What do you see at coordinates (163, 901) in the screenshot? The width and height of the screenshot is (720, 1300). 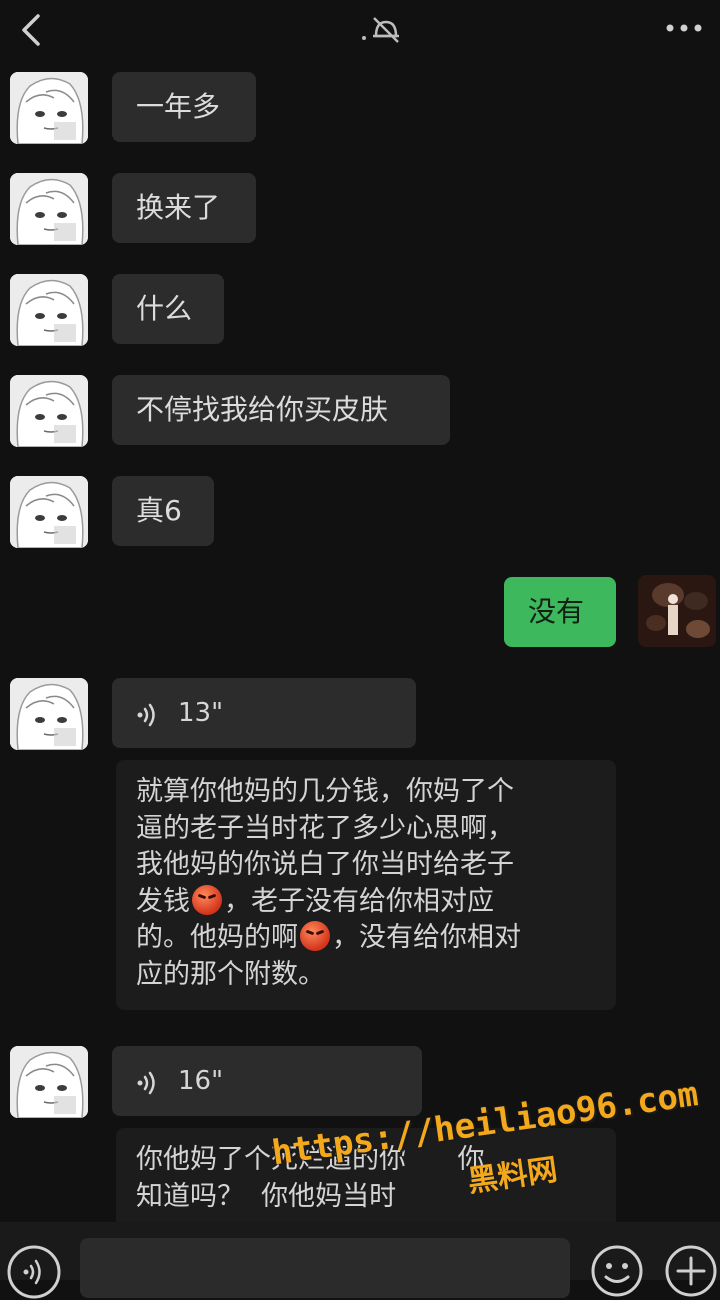 I see `transcript-fragment: 发钱` at bounding box center [163, 901].